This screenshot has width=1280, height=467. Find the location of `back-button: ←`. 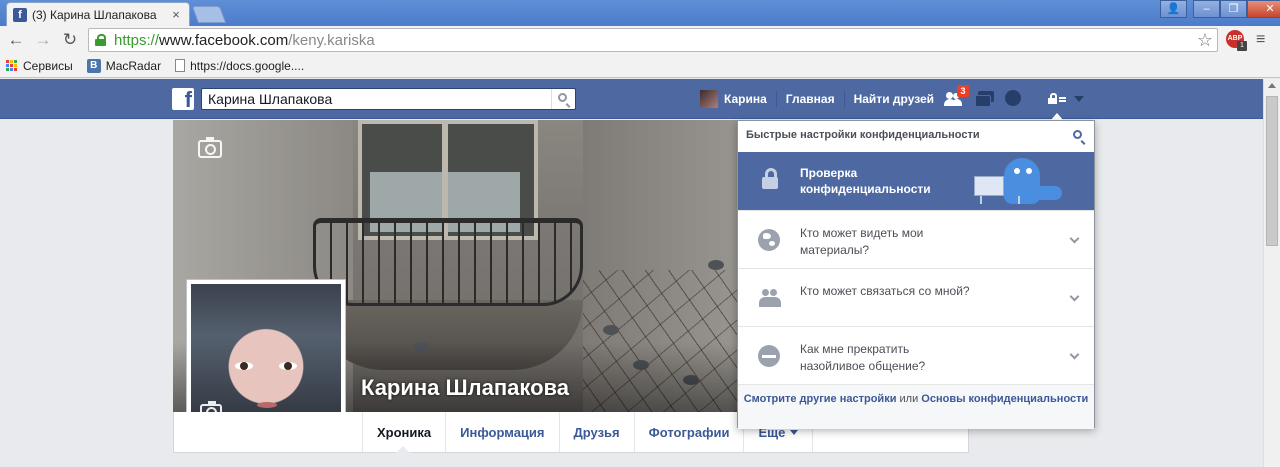

back-button: ← is located at coordinates (16, 40).